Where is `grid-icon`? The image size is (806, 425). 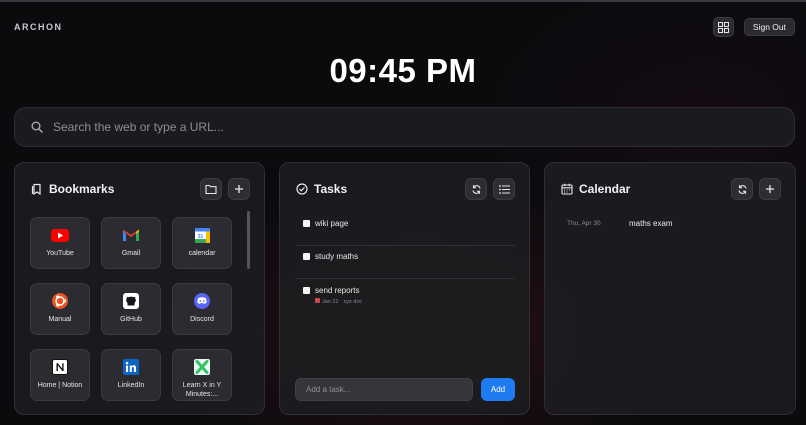
grid-icon is located at coordinates (723, 27).